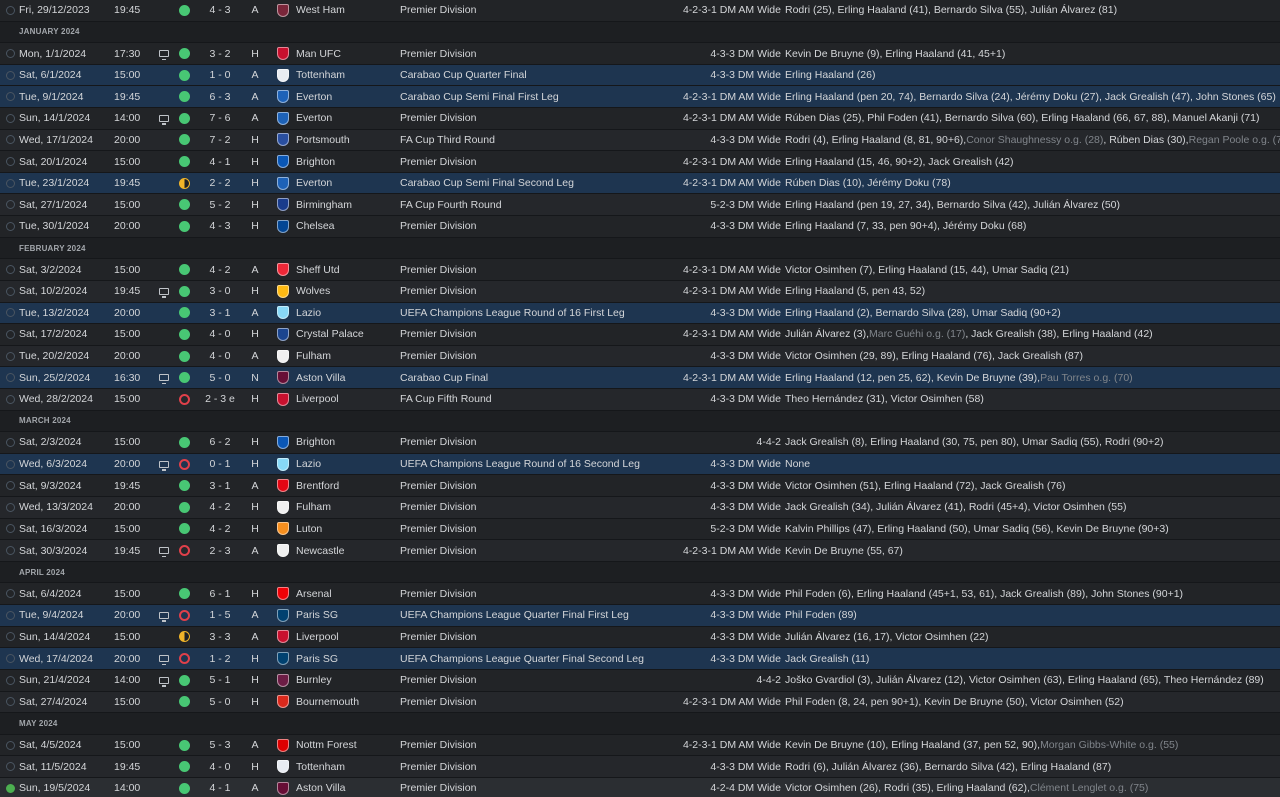 The width and height of the screenshot is (1280, 797). I want to click on opponent-name: Newcastle, so click(346, 550).